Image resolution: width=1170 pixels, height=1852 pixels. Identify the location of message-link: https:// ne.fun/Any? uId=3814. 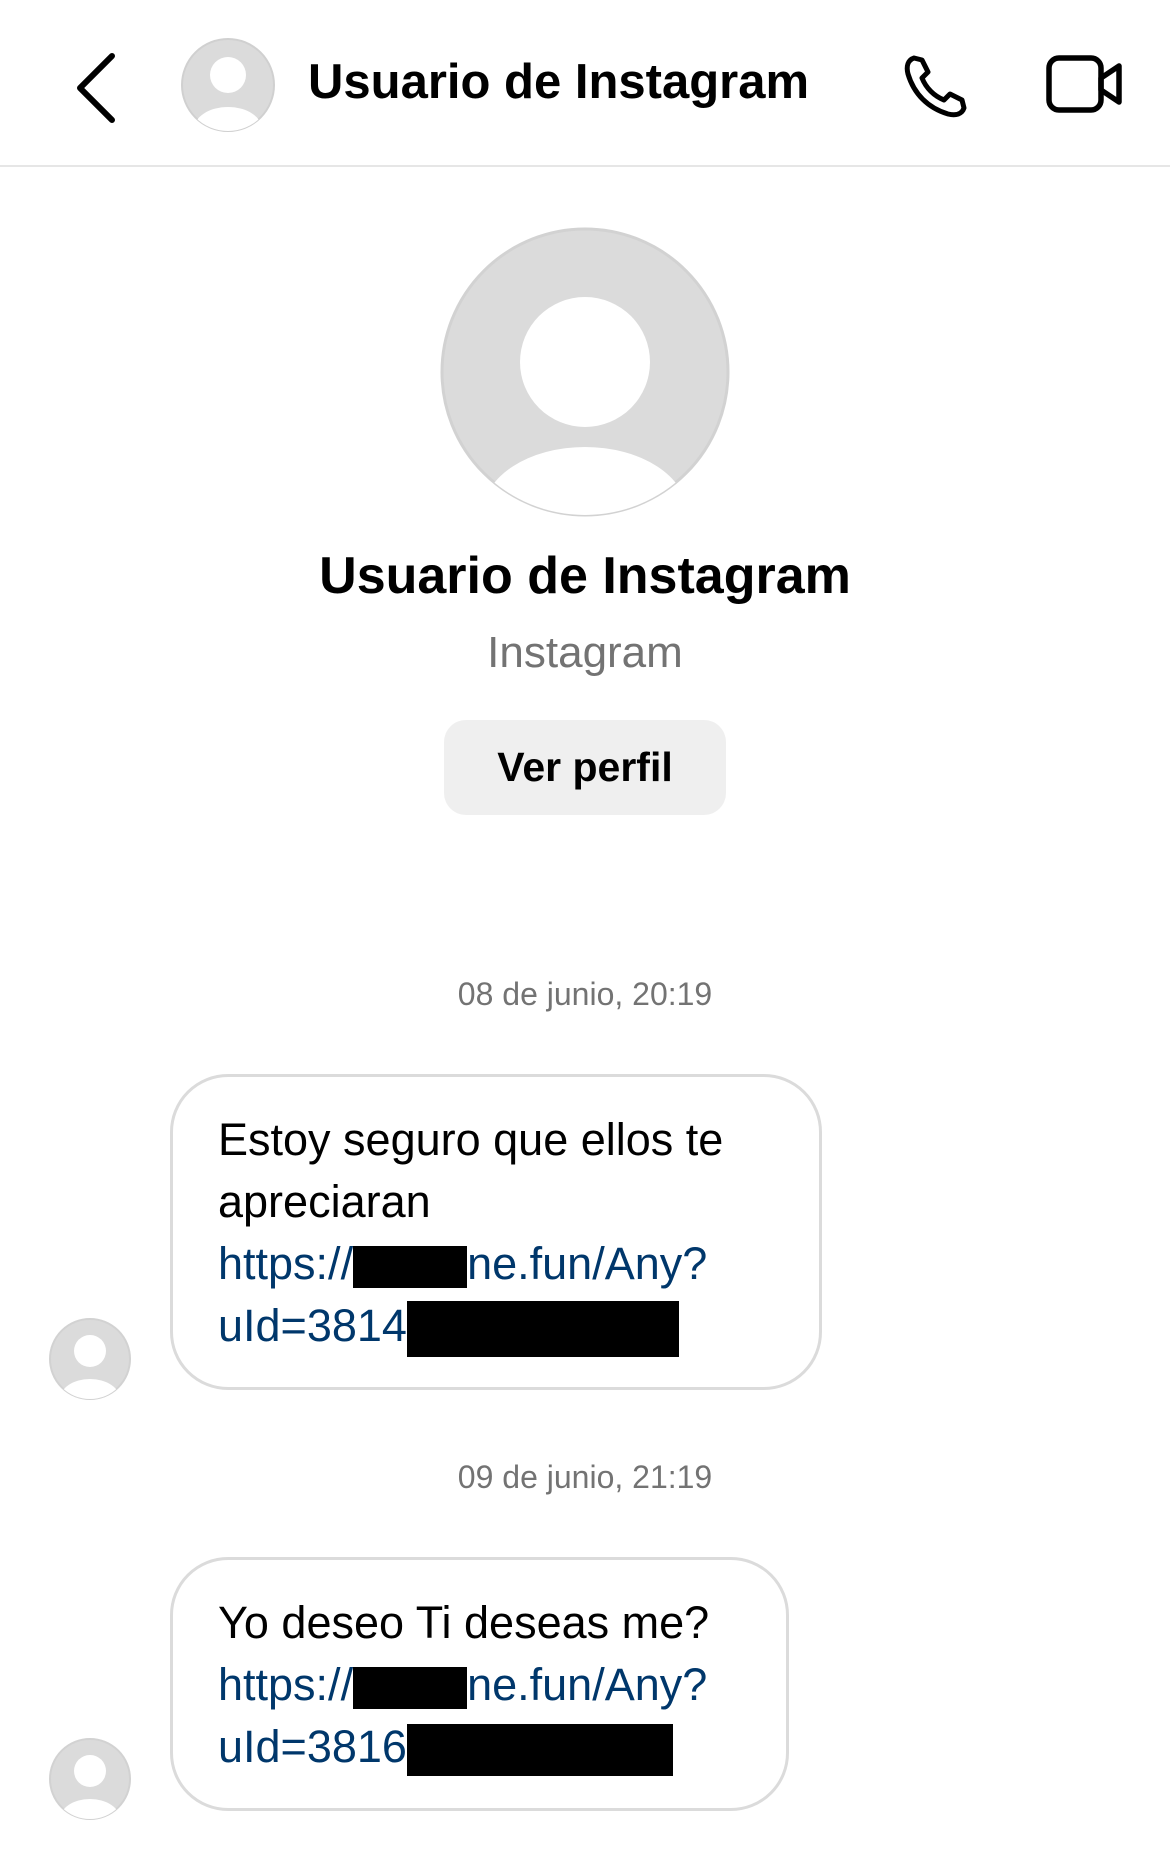
(498, 1295).